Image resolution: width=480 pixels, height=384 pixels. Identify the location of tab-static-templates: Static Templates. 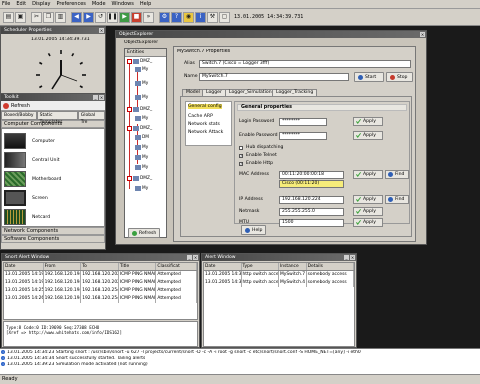
(57, 118).